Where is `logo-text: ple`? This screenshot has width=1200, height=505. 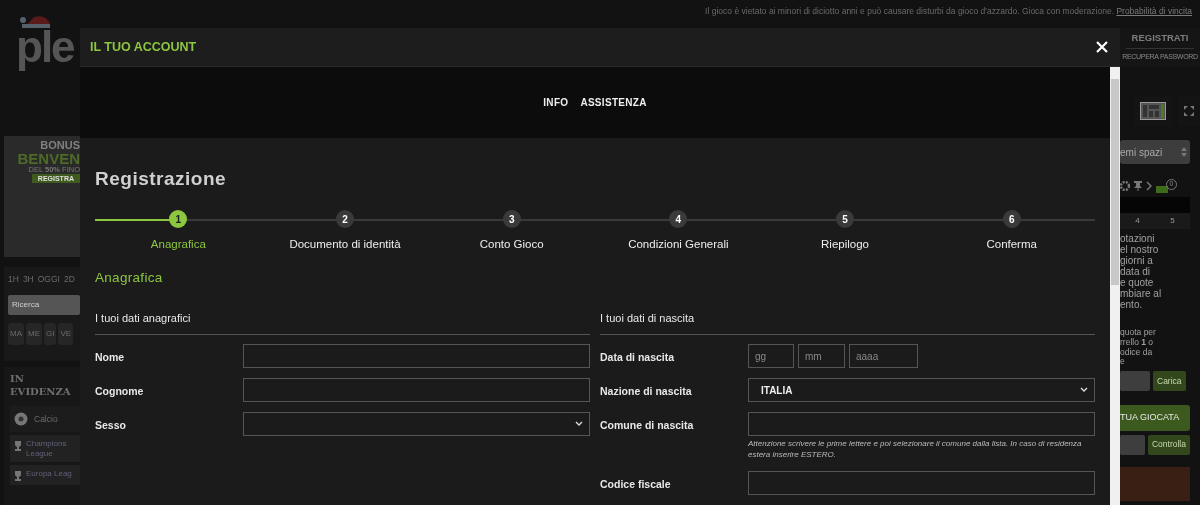 logo-text: ple is located at coordinates (45, 47).